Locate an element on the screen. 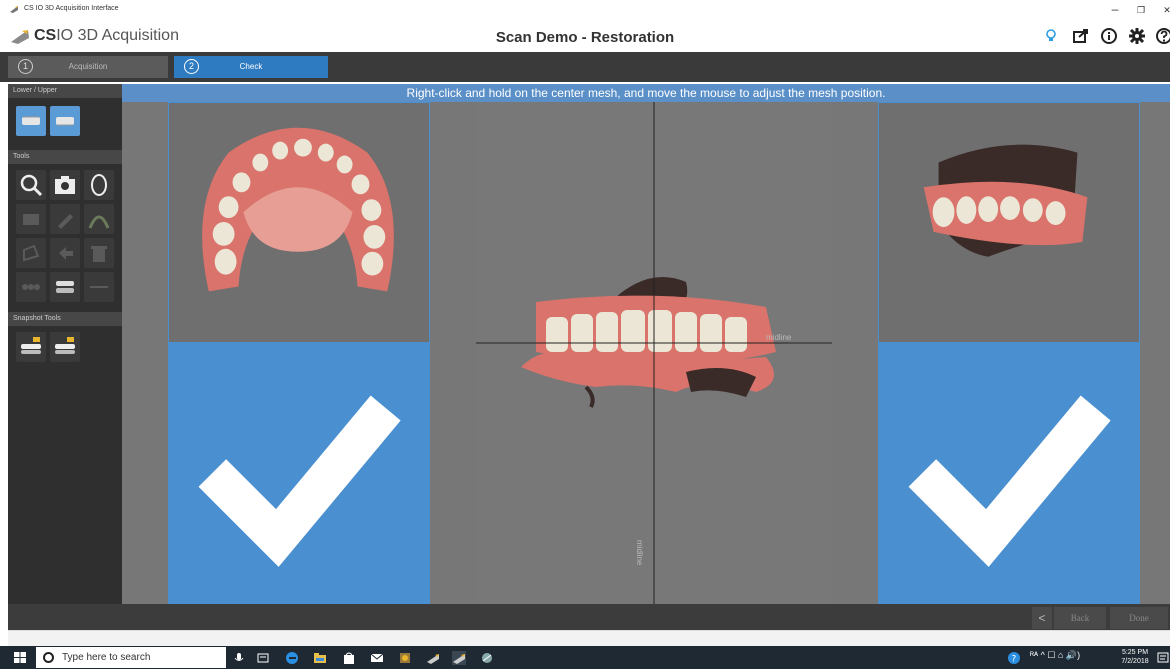 This screenshot has height=669, width=1170. brush-icon is located at coordinates (65, 221).